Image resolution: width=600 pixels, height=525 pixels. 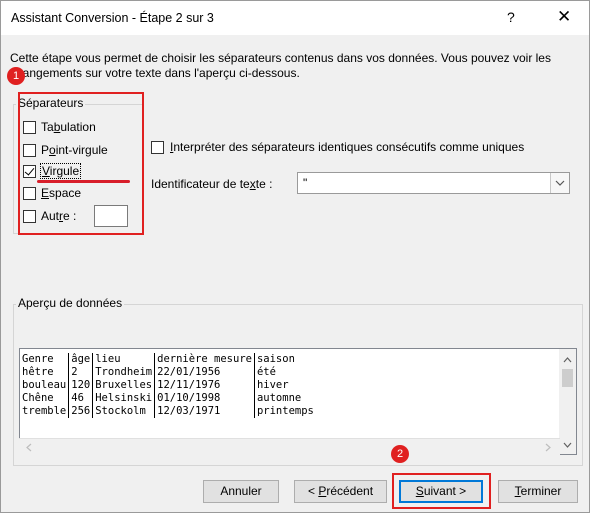 I want to click on preview-cell: 22/01/1956, so click(x=204, y=372).